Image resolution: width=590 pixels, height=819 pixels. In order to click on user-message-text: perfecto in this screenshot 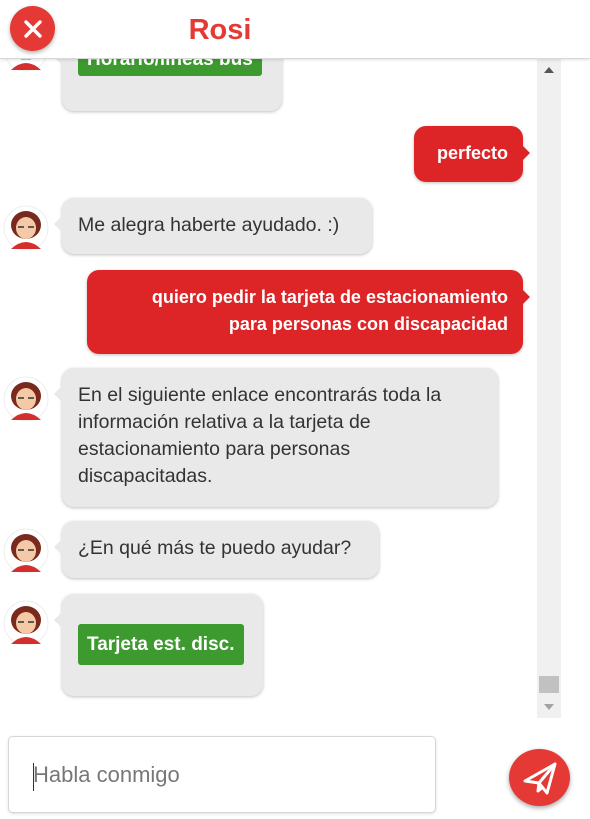, I will do `click(472, 153)`.